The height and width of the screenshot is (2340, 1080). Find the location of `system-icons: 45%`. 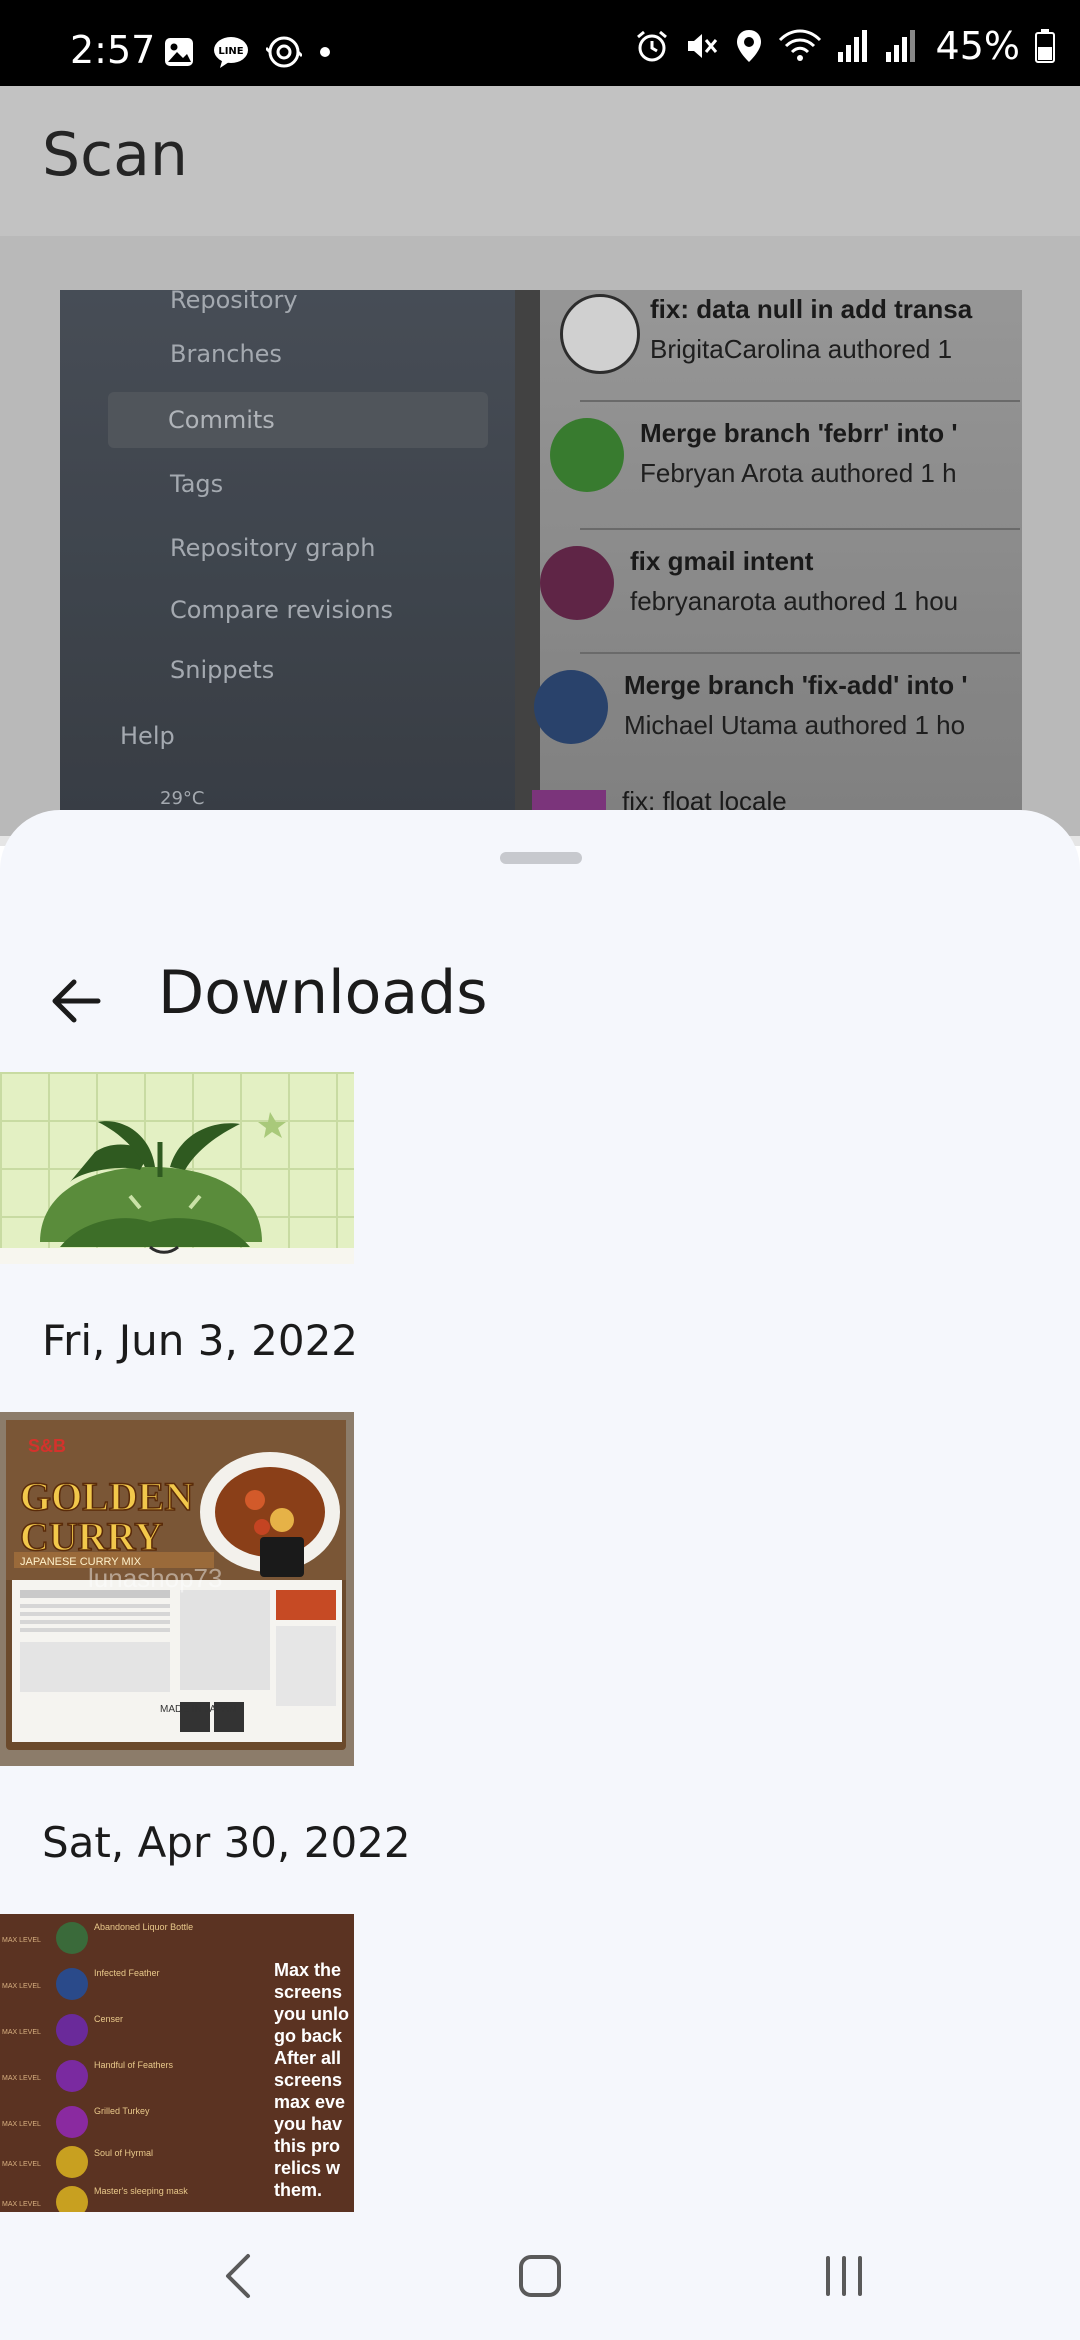

system-icons: 45% is located at coordinates (845, 46).